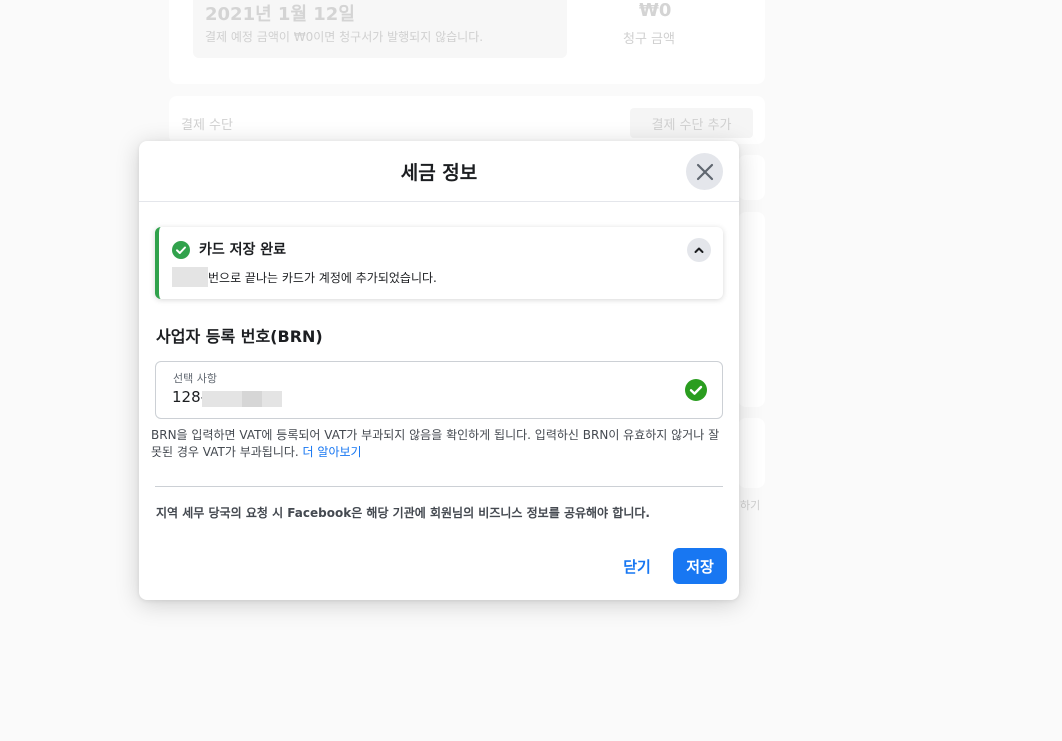 The image size is (1062, 741). I want to click on dialog-title: 세금 정보, so click(439, 173).